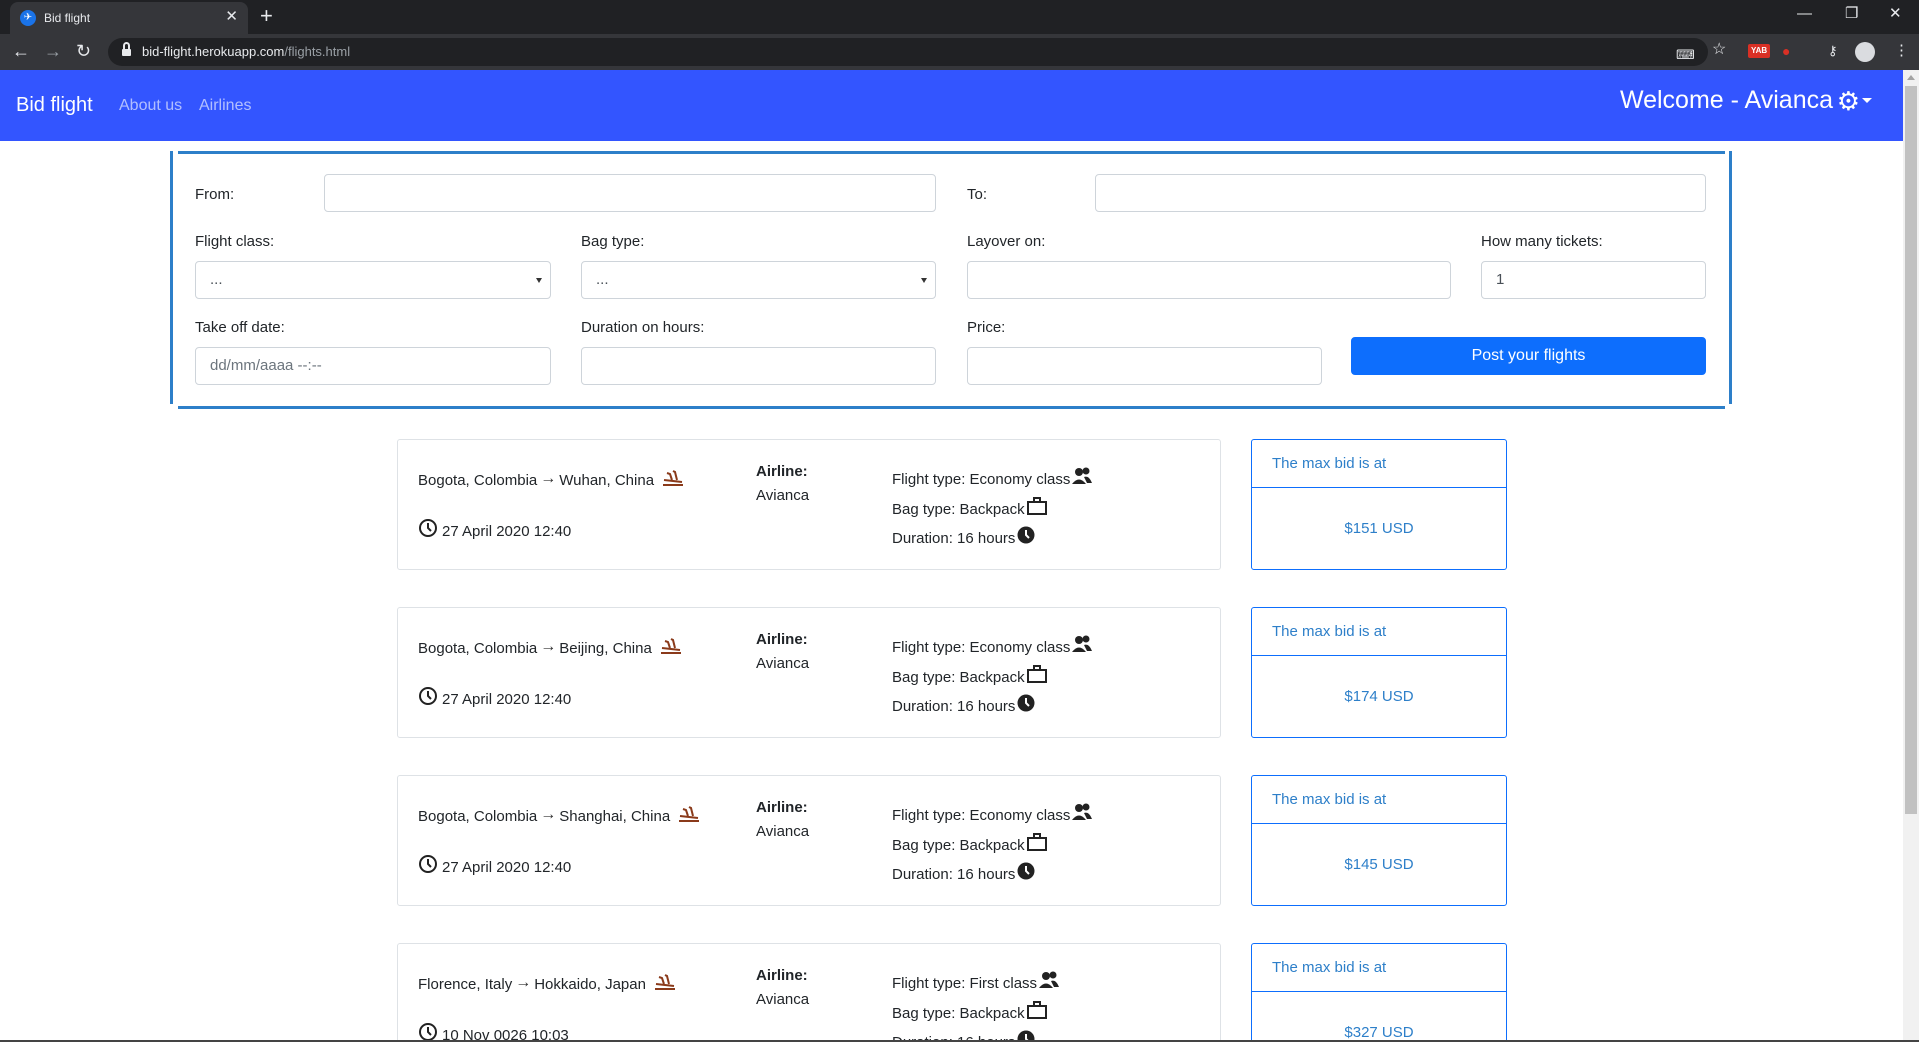 The height and width of the screenshot is (1042, 1919). I want to click on bid-box: The max bid is at $145 USD, so click(1379, 840).